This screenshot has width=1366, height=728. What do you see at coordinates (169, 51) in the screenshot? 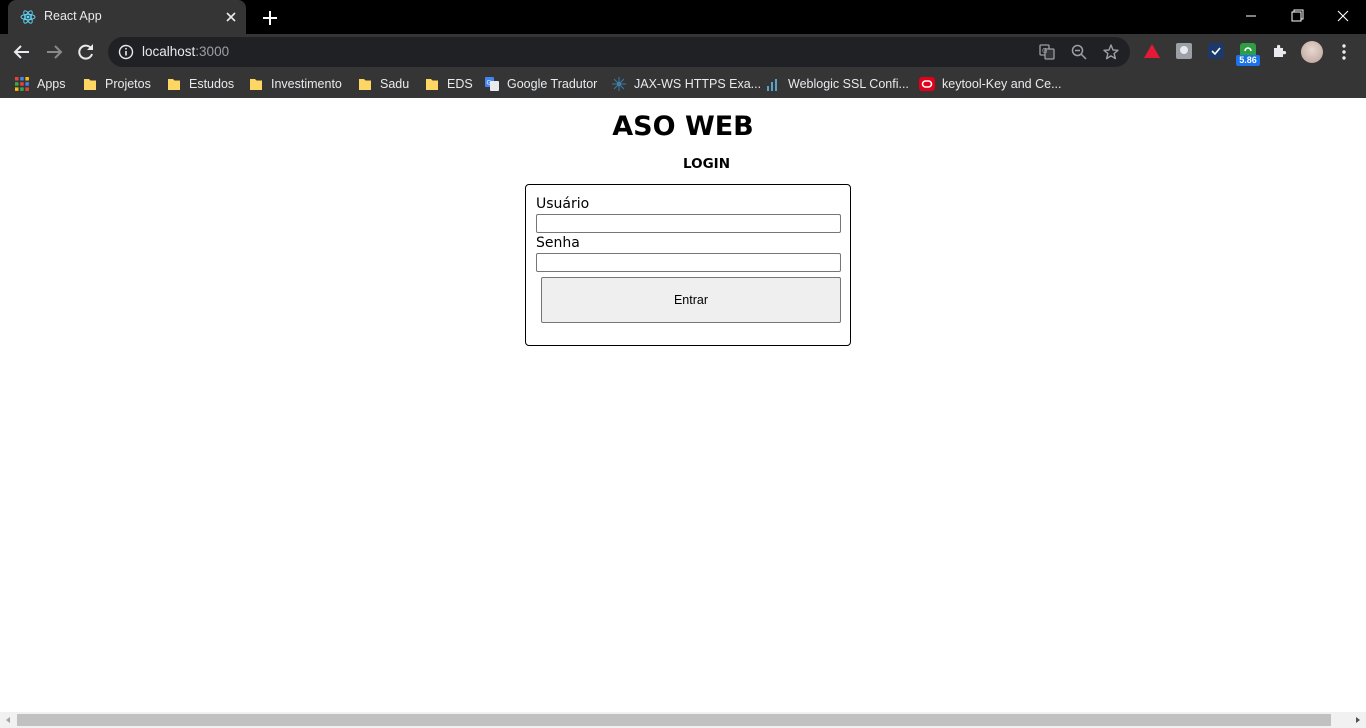
I see `url-host: localhost` at bounding box center [169, 51].